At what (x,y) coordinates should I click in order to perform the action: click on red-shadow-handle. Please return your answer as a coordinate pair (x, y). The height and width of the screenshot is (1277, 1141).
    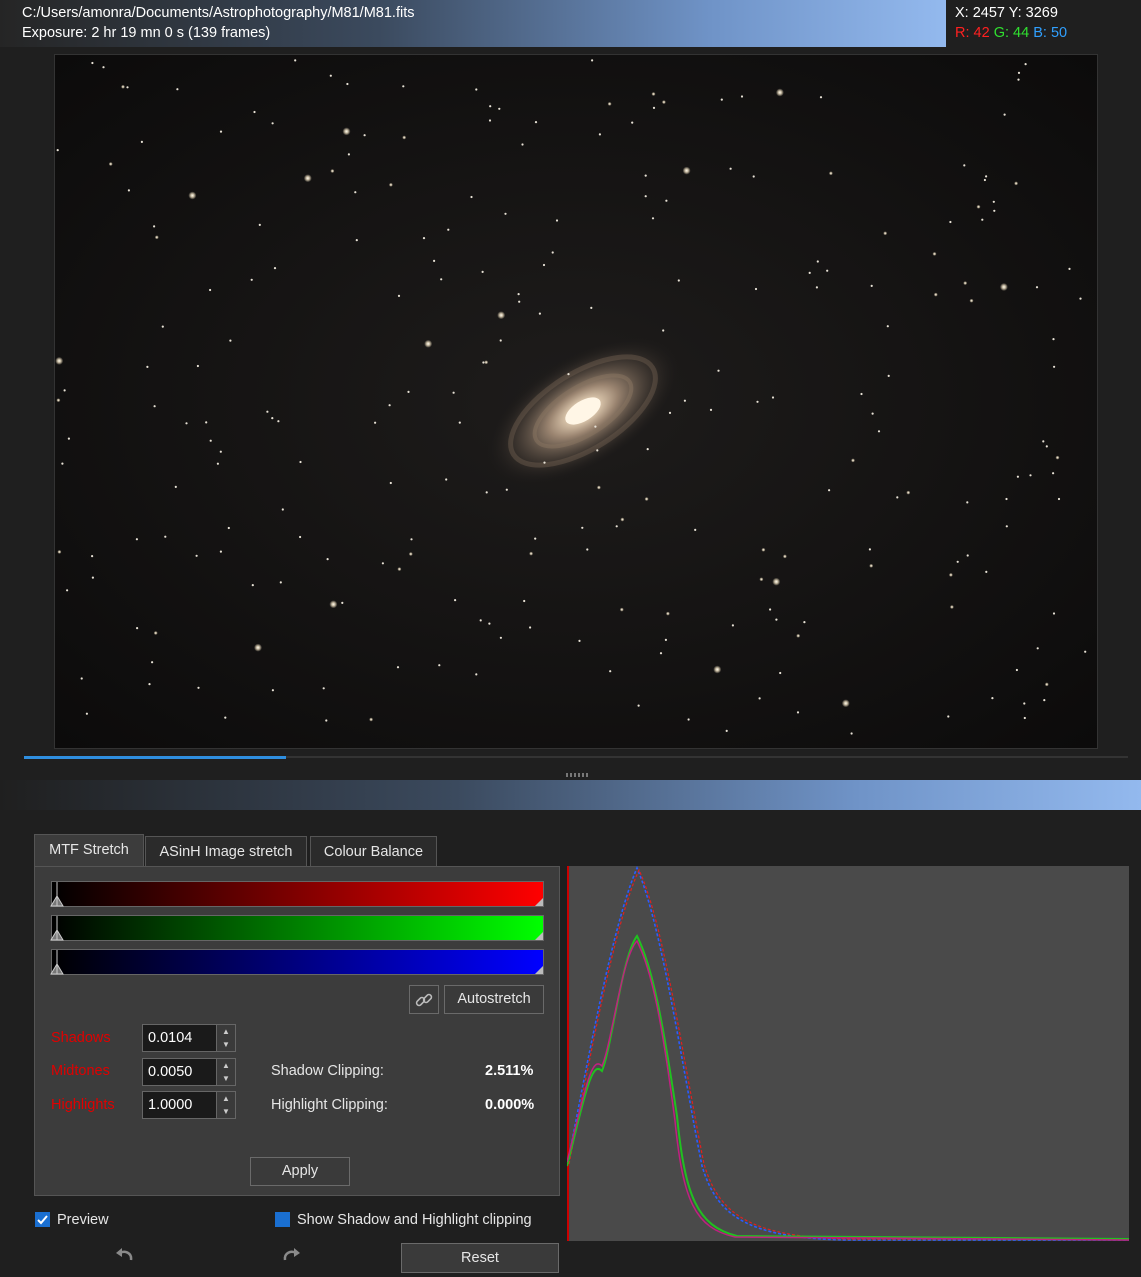
    Looking at the image, I should click on (57, 894).